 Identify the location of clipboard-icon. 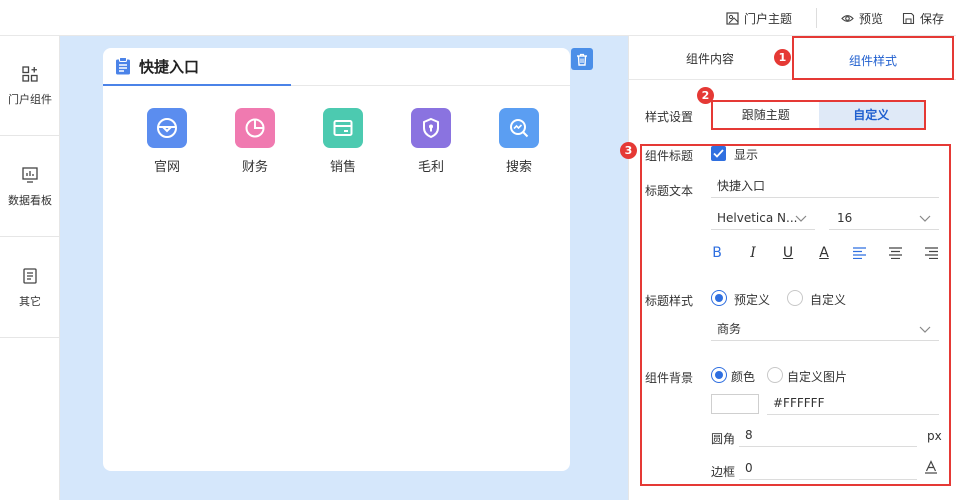
(123, 66).